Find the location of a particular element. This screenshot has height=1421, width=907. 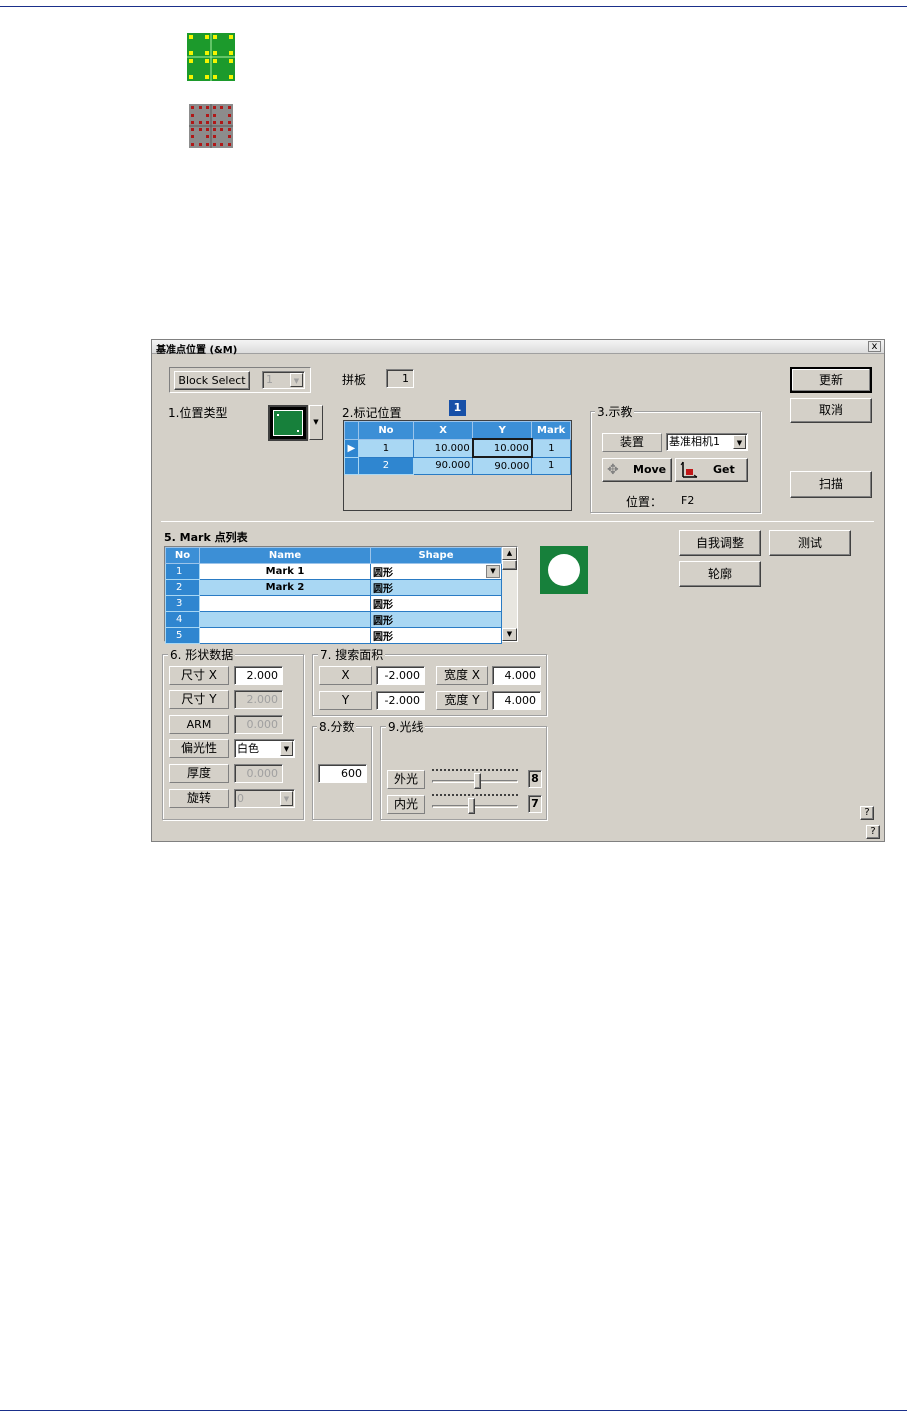

green-pad-pattern-icon is located at coordinates (211, 57).